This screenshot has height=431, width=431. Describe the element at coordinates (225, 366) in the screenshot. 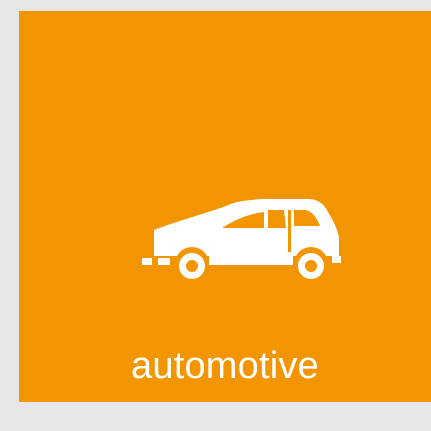

I see `category-label: automotive` at that location.